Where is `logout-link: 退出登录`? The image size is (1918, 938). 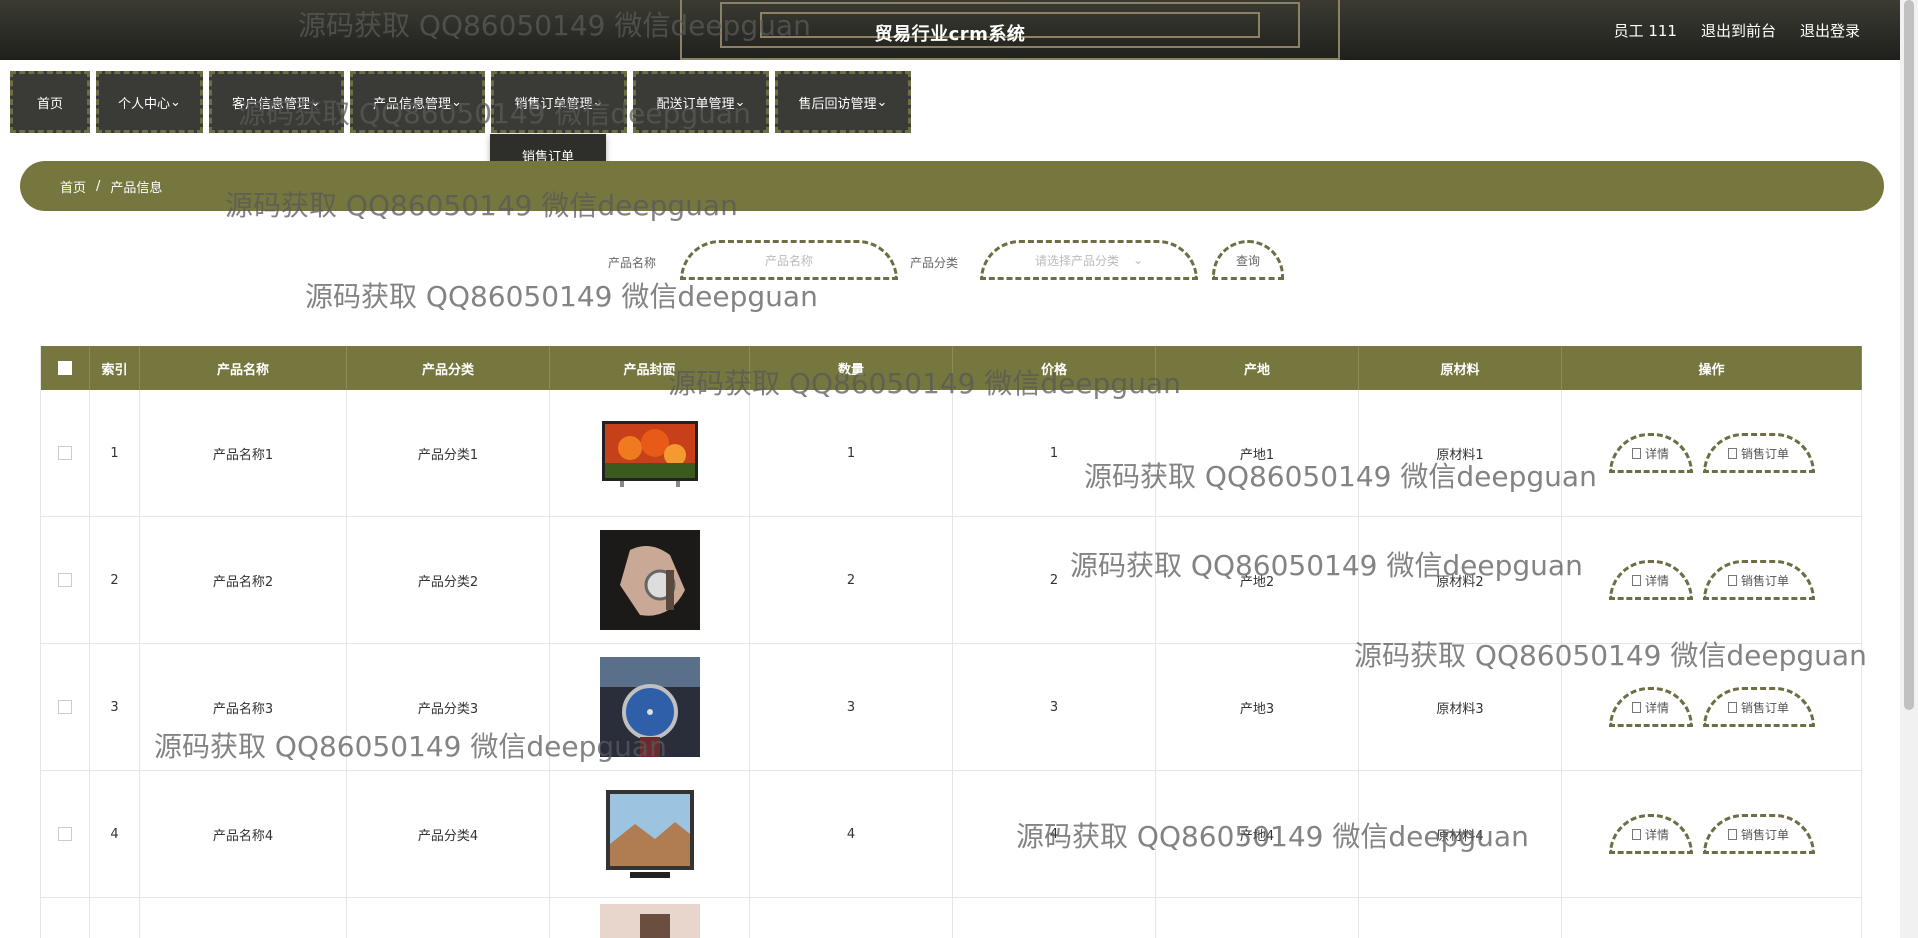
logout-link: 退出登录 is located at coordinates (1830, 30).